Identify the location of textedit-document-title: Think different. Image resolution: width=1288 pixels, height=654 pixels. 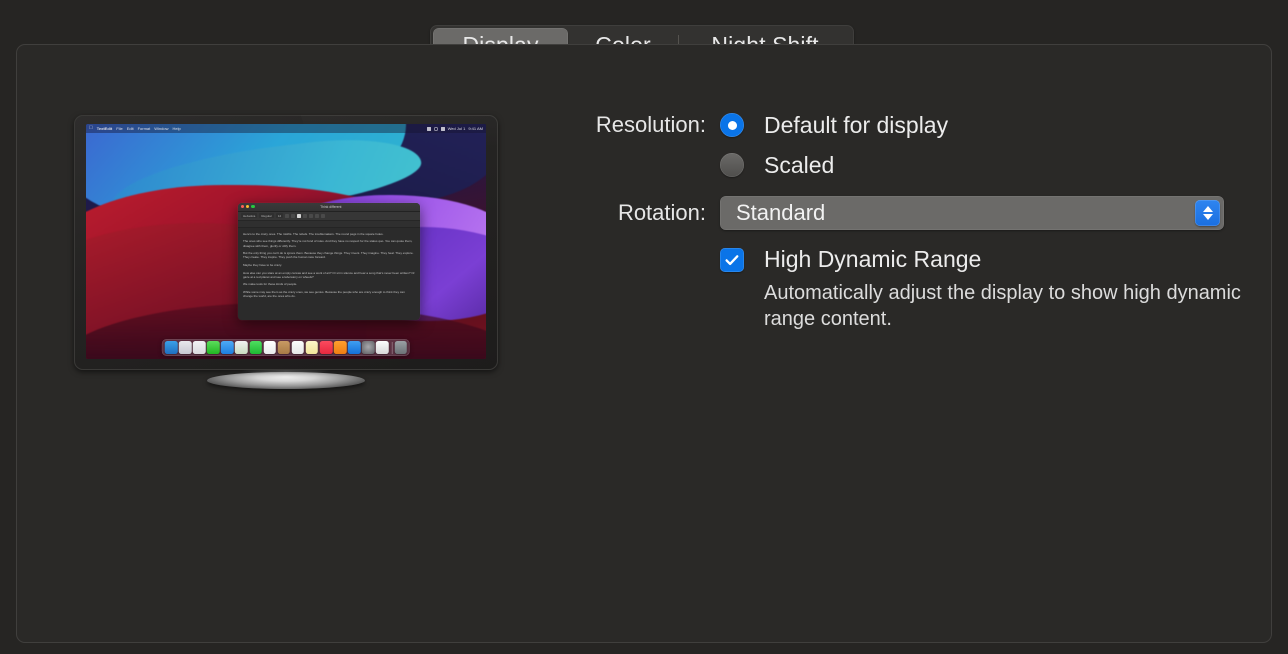
(331, 206).